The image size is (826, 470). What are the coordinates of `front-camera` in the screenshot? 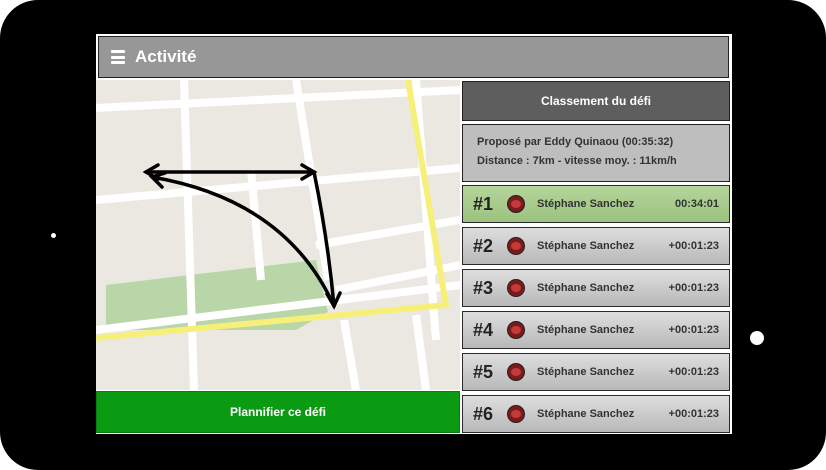 It's located at (53, 235).